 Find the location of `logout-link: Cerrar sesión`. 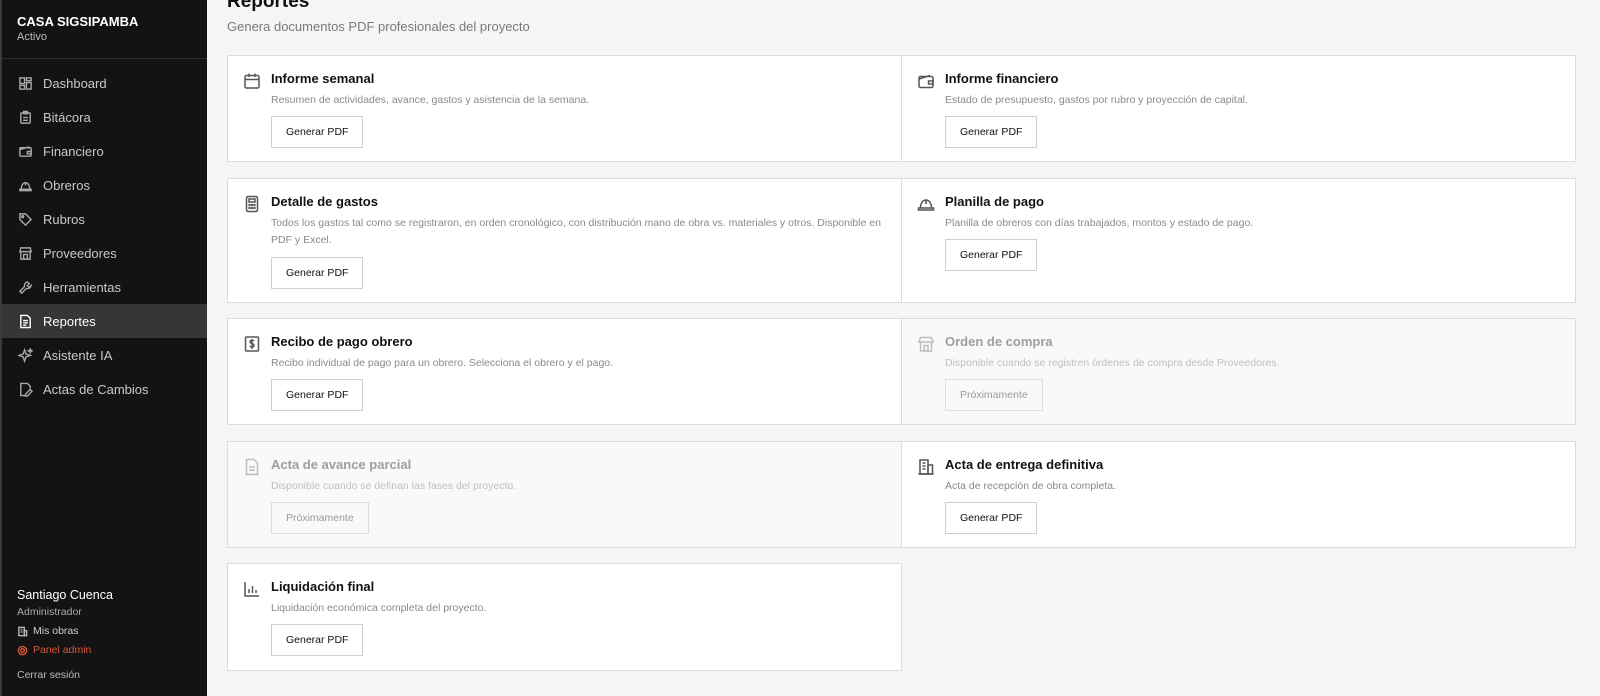

logout-link: Cerrar sesión is located at coordinates (65, 675).